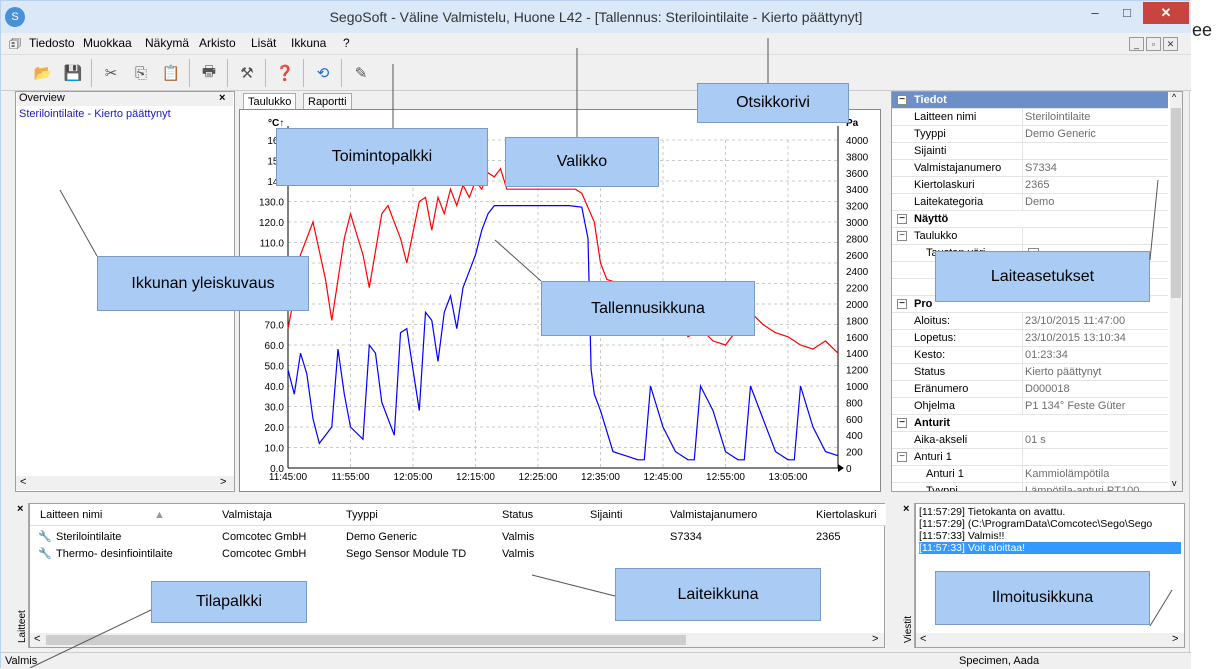 This screenshot has width=1224, height=669. Describe the element at coordinates (582, 162) in the screenshot. I see `callout-valikko: Valikko` at that location.